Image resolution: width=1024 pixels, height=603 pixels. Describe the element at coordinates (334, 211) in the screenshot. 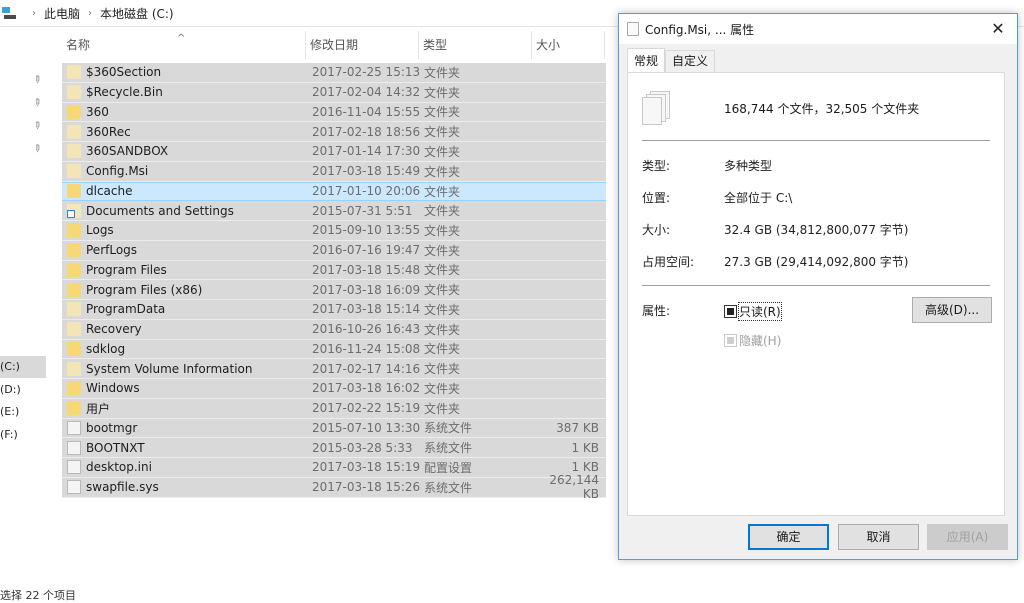

I see `file-row: Documents and Settings 2015-07-31 5:51 文件夹` at that location.